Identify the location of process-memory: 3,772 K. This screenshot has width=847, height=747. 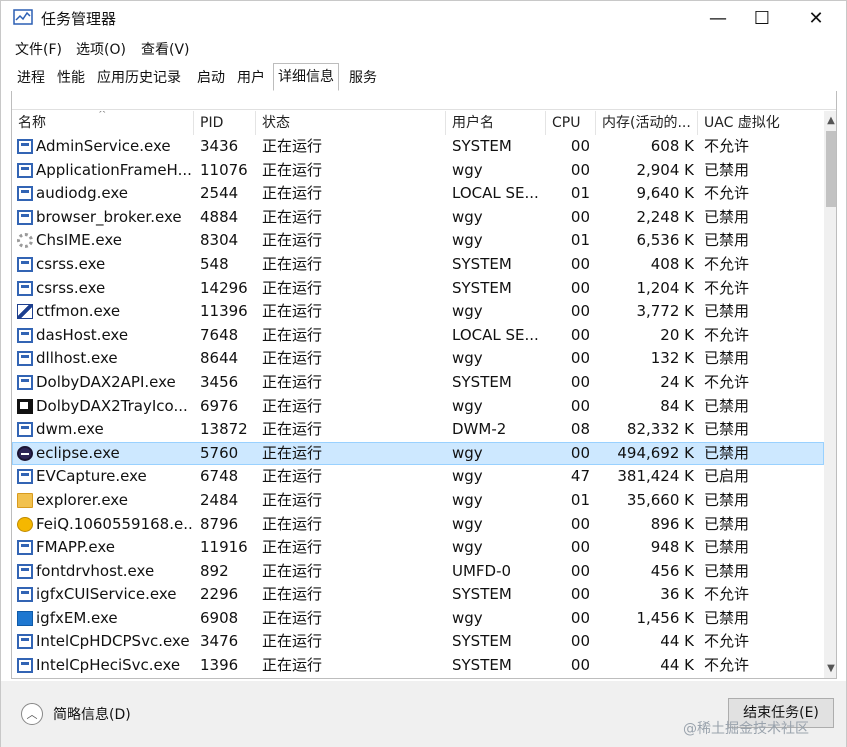
(665, 311).